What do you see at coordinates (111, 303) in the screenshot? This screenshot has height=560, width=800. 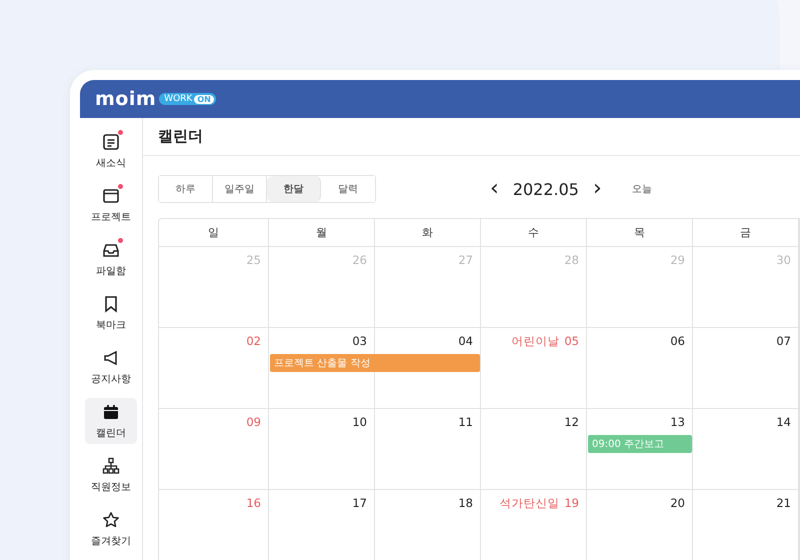 I see `bookmark-icon` at bounding box center [111, 303].